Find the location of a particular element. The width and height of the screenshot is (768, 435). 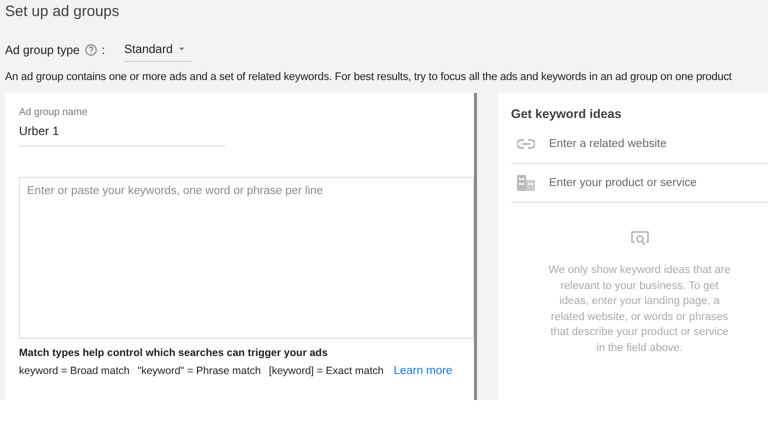

help-icon is located at coordinates (90, 50).